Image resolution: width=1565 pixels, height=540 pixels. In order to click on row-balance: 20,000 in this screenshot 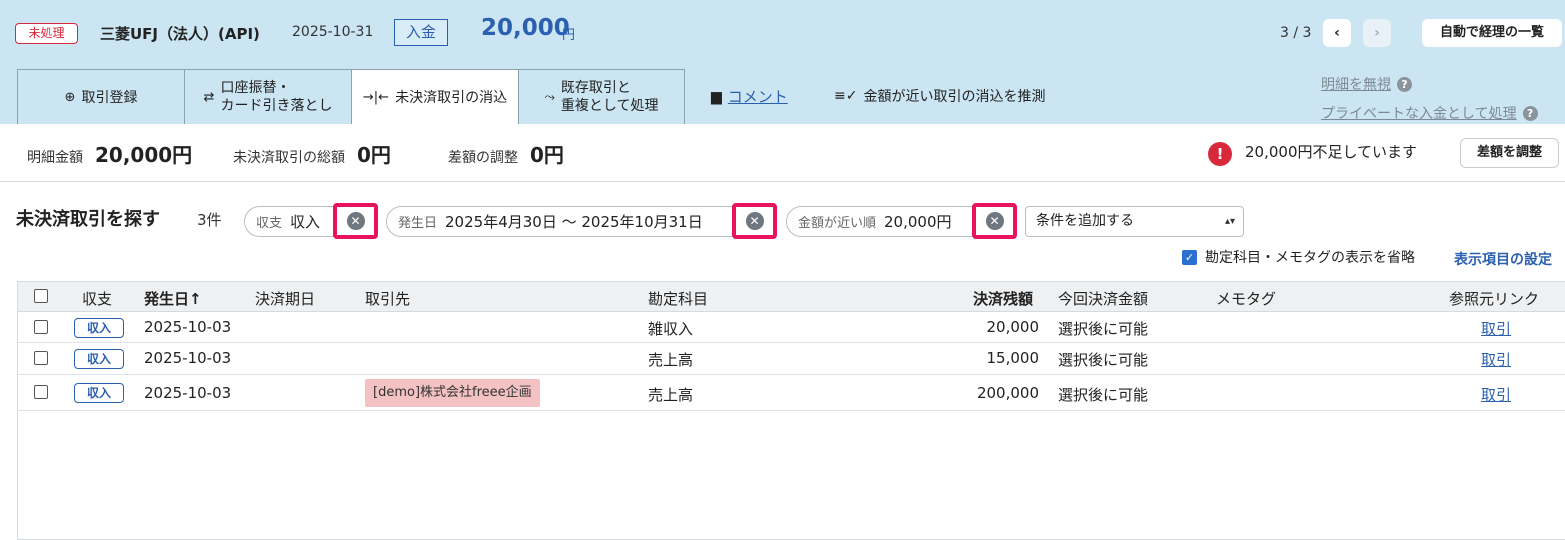, I will do `click(1013, 327)`.